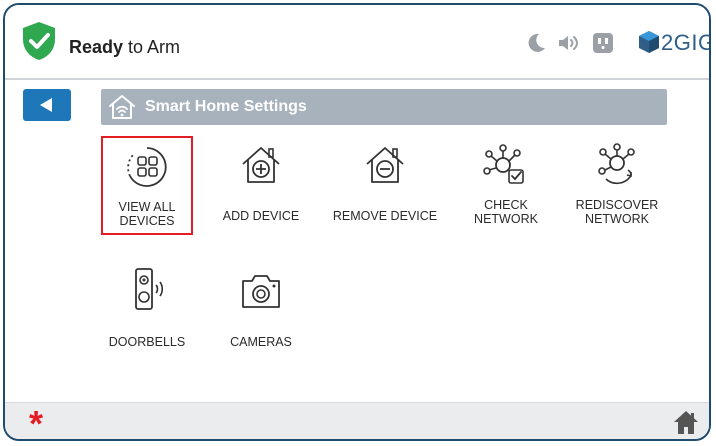  I want to click on shield-check-icon, so click(39, 41).